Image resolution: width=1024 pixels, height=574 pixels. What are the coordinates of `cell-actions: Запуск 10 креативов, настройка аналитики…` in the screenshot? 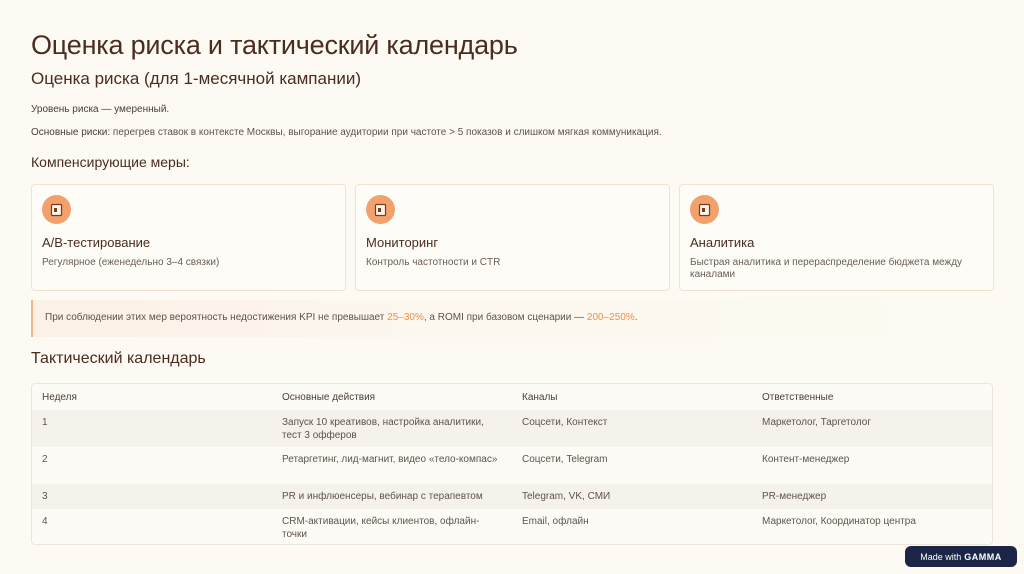 It's located at (383, 429).